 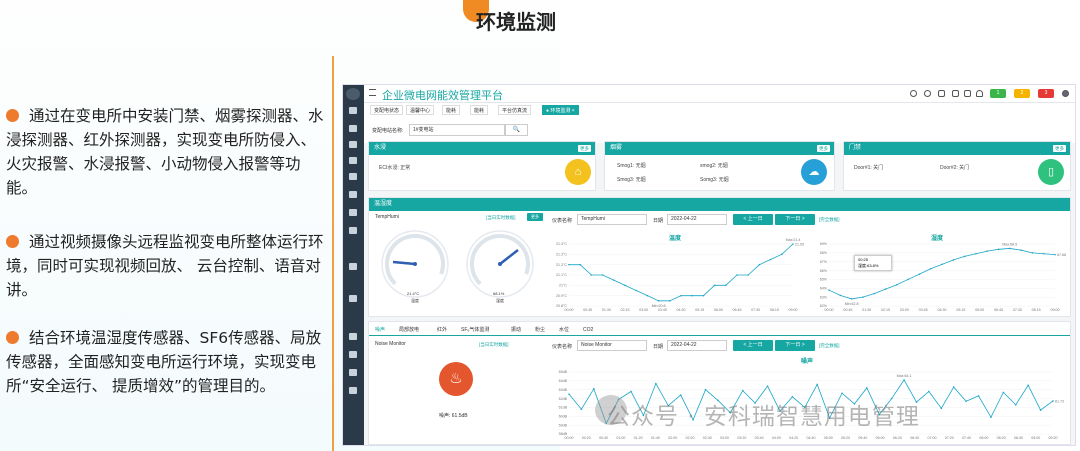 I want to click on fullscreen-icon, so click(x=955, y=93).